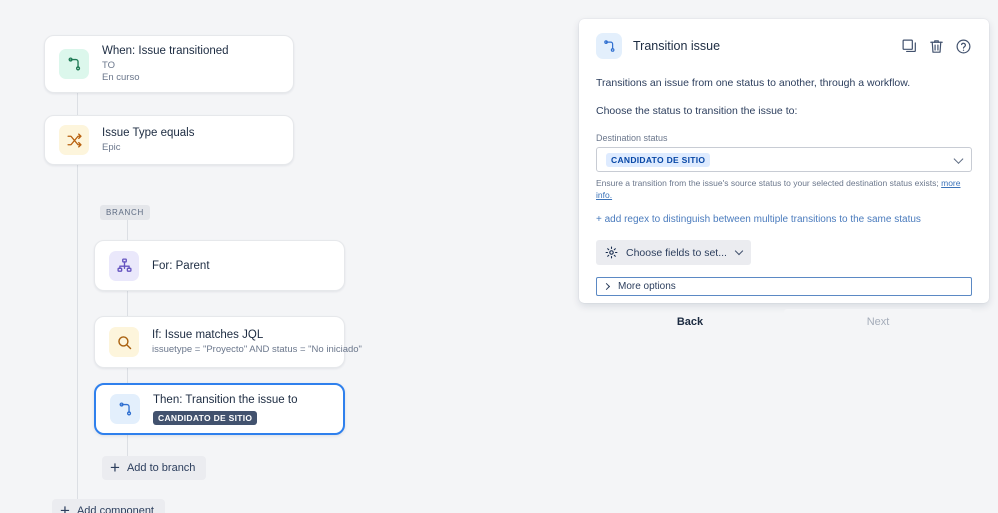  I want to click on panel-header-actions, so click(936, 46).